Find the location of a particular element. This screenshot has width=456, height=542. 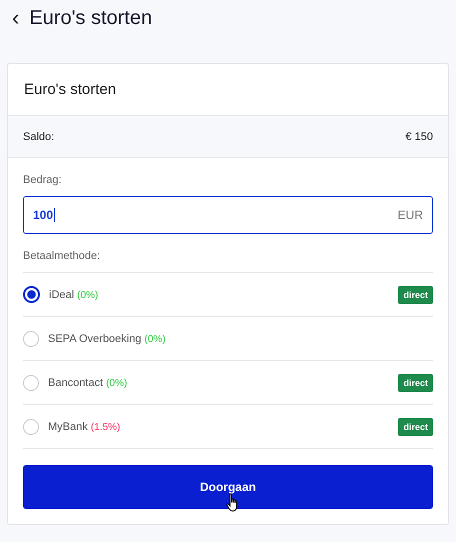

method-name: iDeal (0%) is located at coordinates (73, 294).